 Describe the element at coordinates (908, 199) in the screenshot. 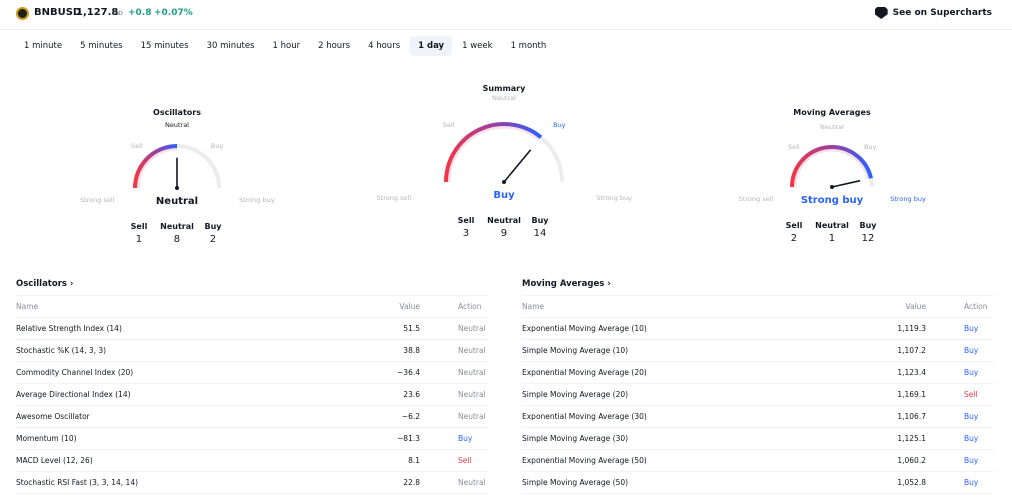

I see `moving_averages-label-strong-buy: Strong buy` at that location.